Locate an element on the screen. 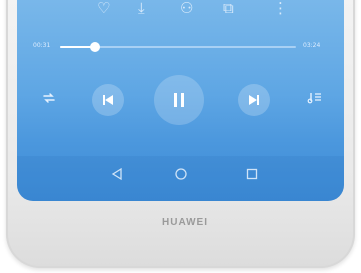 This screenshot has width=361, height=273. action-row: ♡ ⤓ ⚇ ⧉ ⋮ is located at coordinates (180, 11).